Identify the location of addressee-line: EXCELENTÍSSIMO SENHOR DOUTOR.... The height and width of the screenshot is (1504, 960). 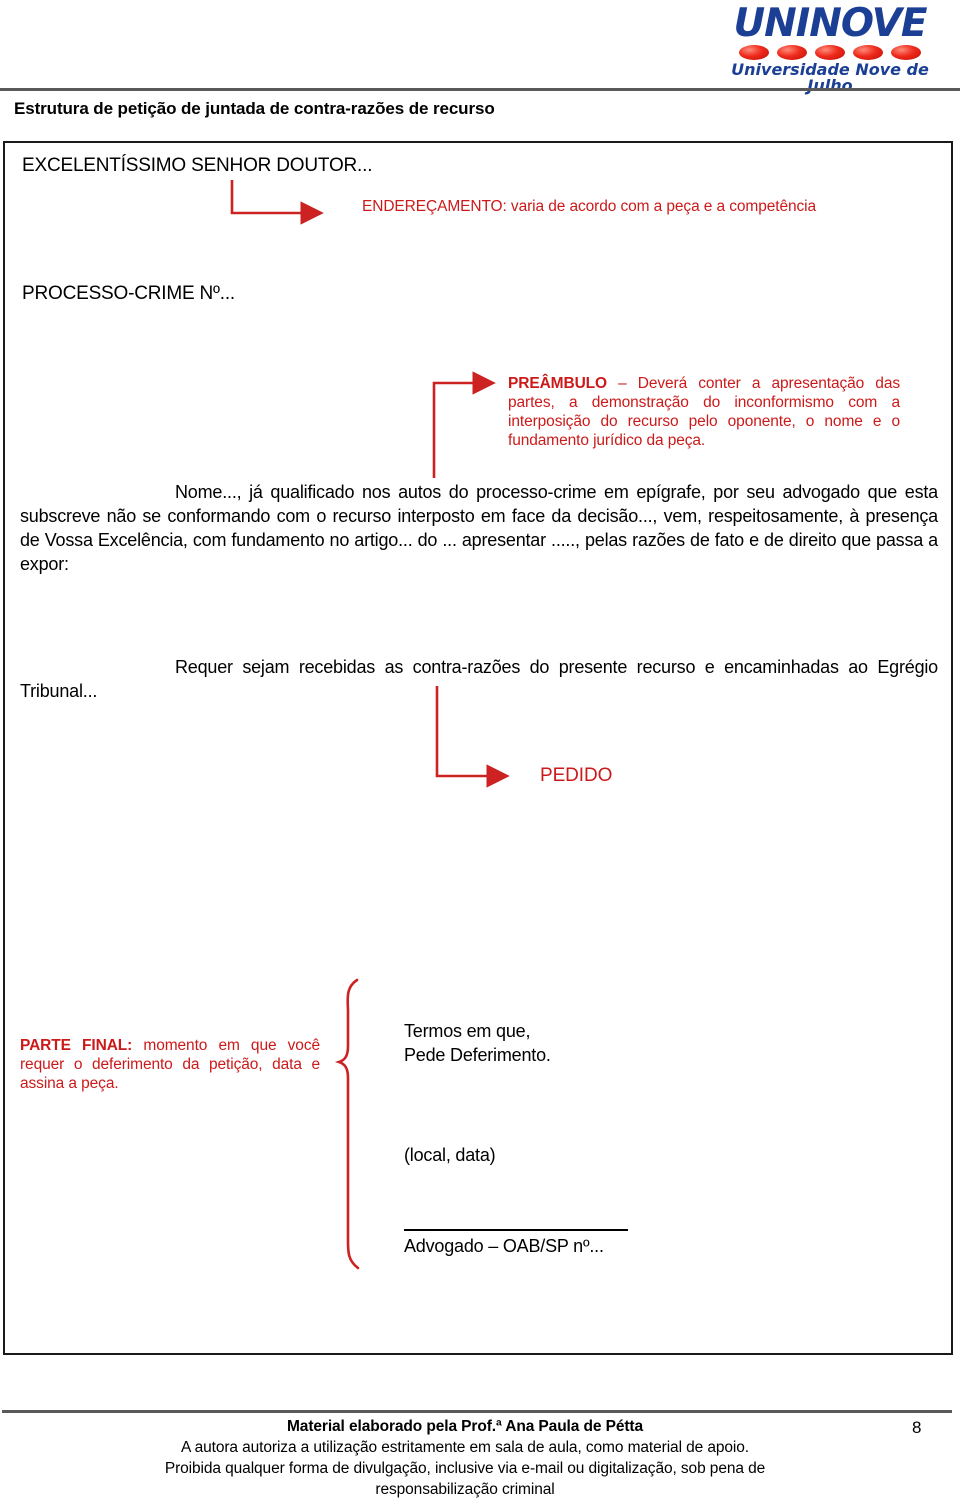
(197, 165).